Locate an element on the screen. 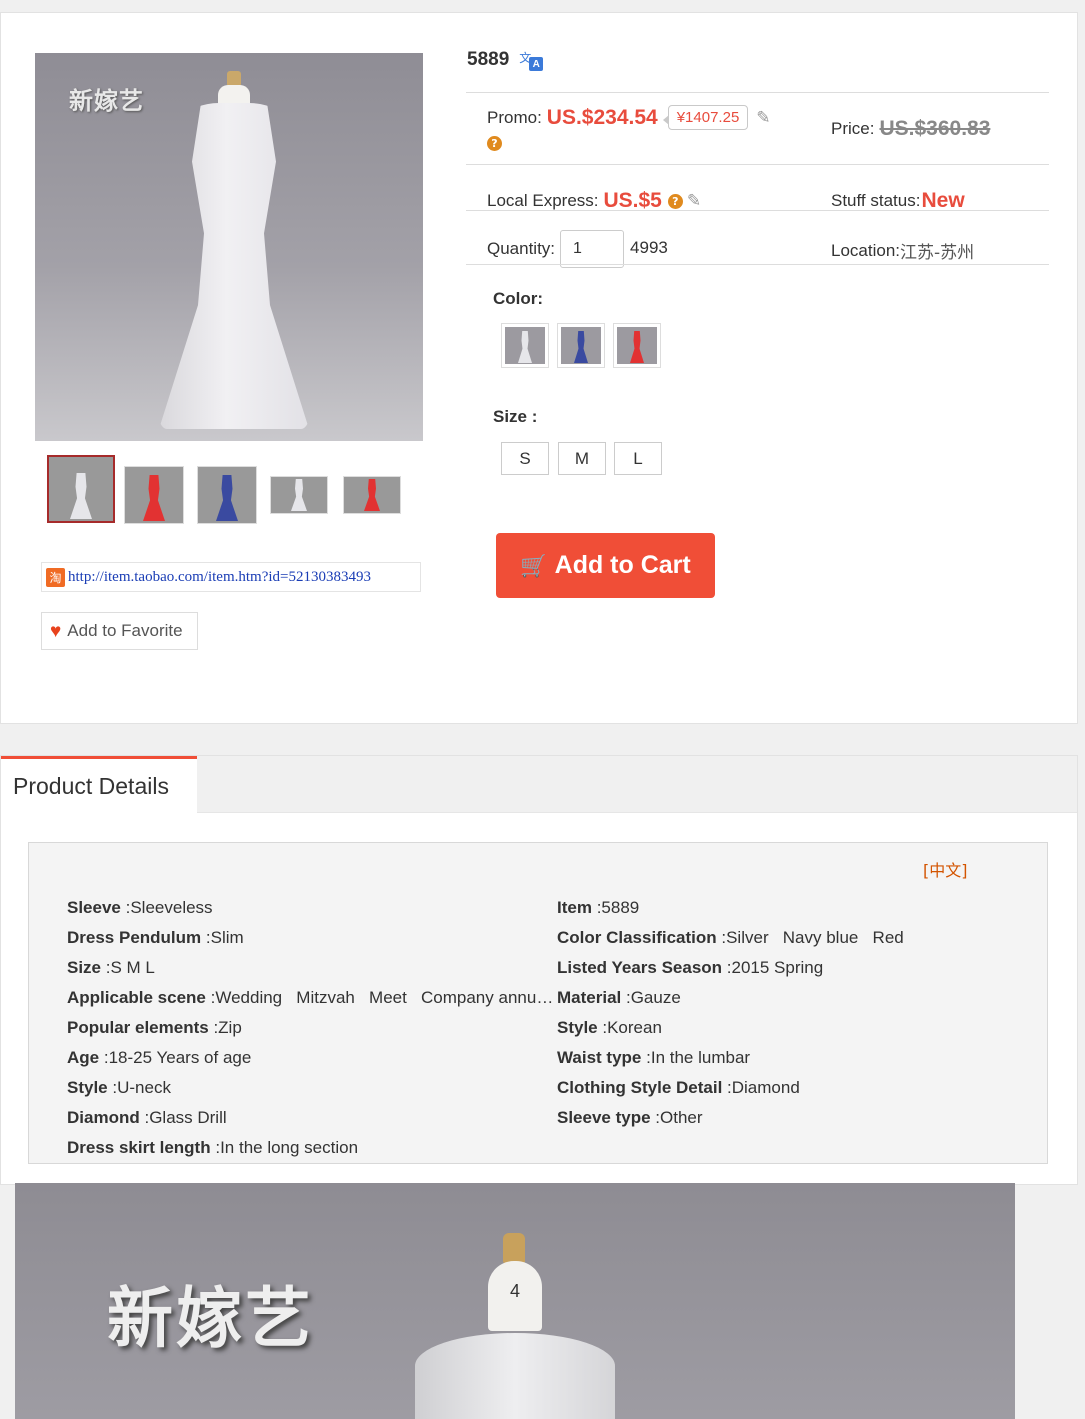 This screenshot has width=1085, height=1419. size-option-l: L is located at coordinates (638, 458).